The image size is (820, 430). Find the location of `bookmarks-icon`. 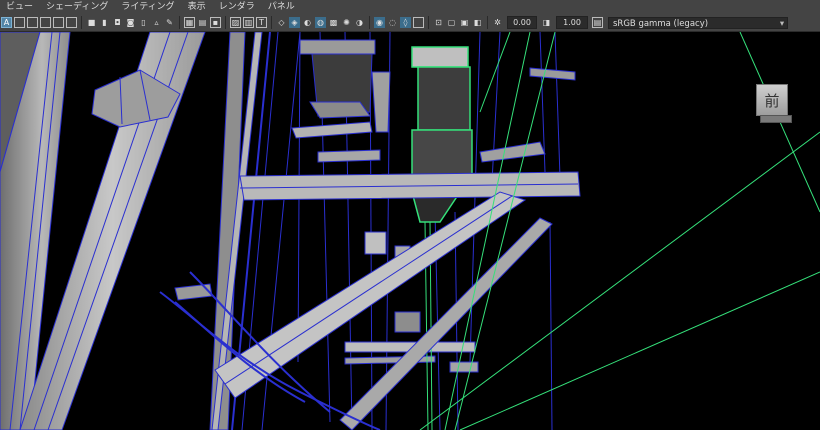

bookmarks-icon is located at coordinates (32, 22).